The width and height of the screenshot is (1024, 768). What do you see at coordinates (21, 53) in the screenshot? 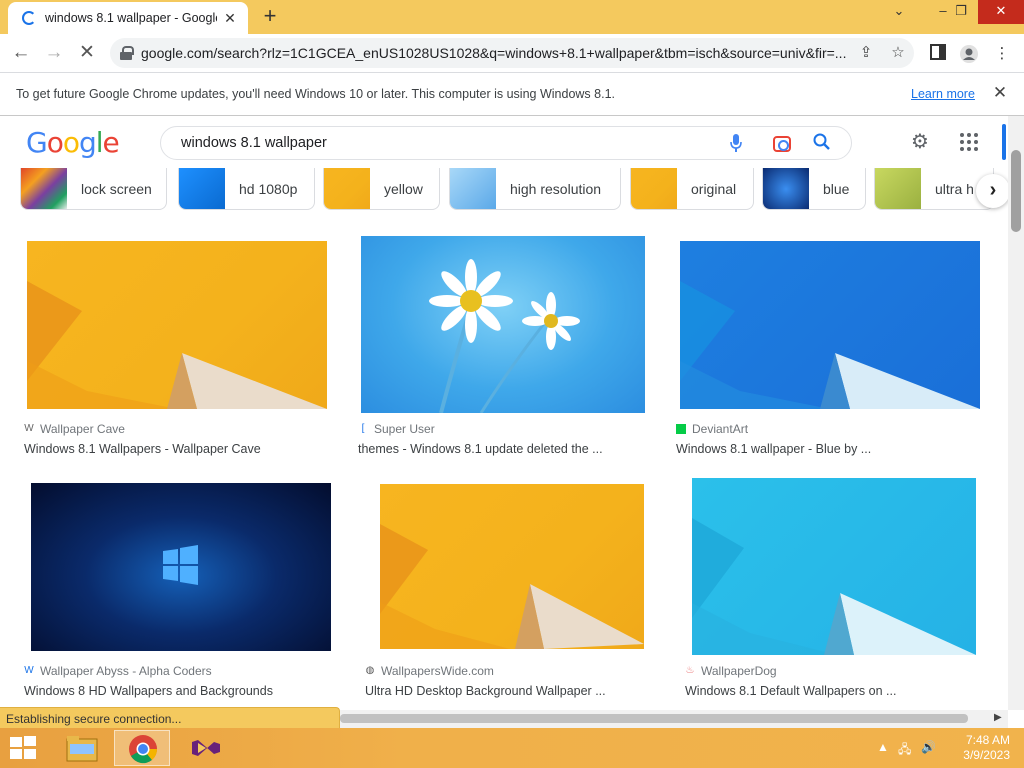
I see `back-arrow-icon: ←` at bounding box center [21, 53].